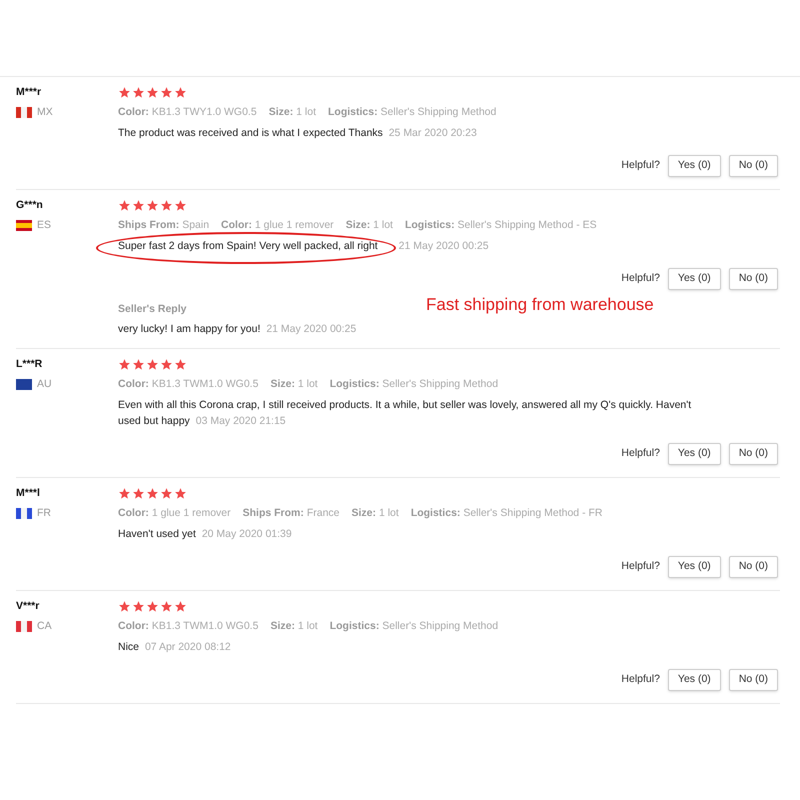  What do you see at coordinates (45, 112) in the screenshot?
I see `country-code: MX` at bounding box center [45, 112].